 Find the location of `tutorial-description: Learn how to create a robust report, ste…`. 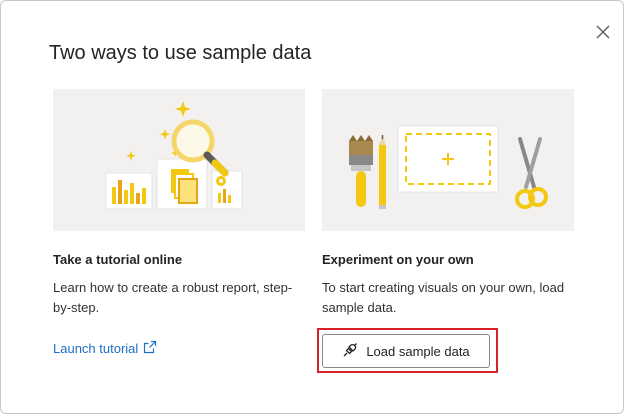

tutorial-description: Learn how to create a robust report, ste… is located at coordinates (173, 297).